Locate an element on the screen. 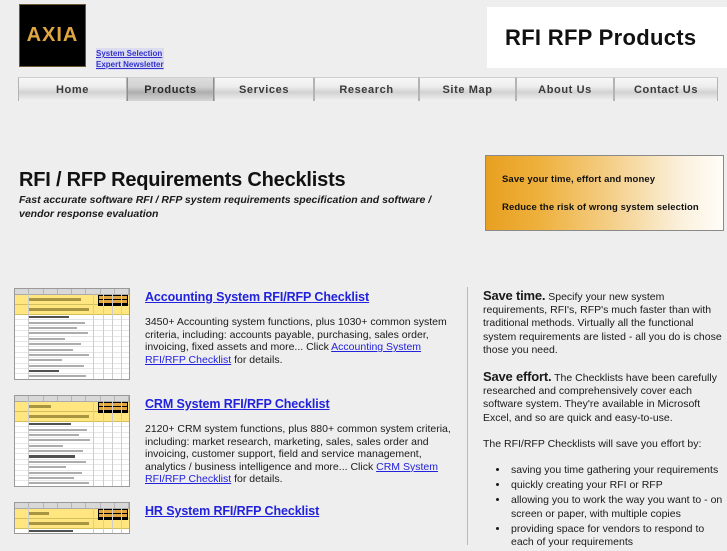 Image resolution: width=727 pixels, height=551 pixels. link-system-selection: System Selection is located at coordinates (130, 53).